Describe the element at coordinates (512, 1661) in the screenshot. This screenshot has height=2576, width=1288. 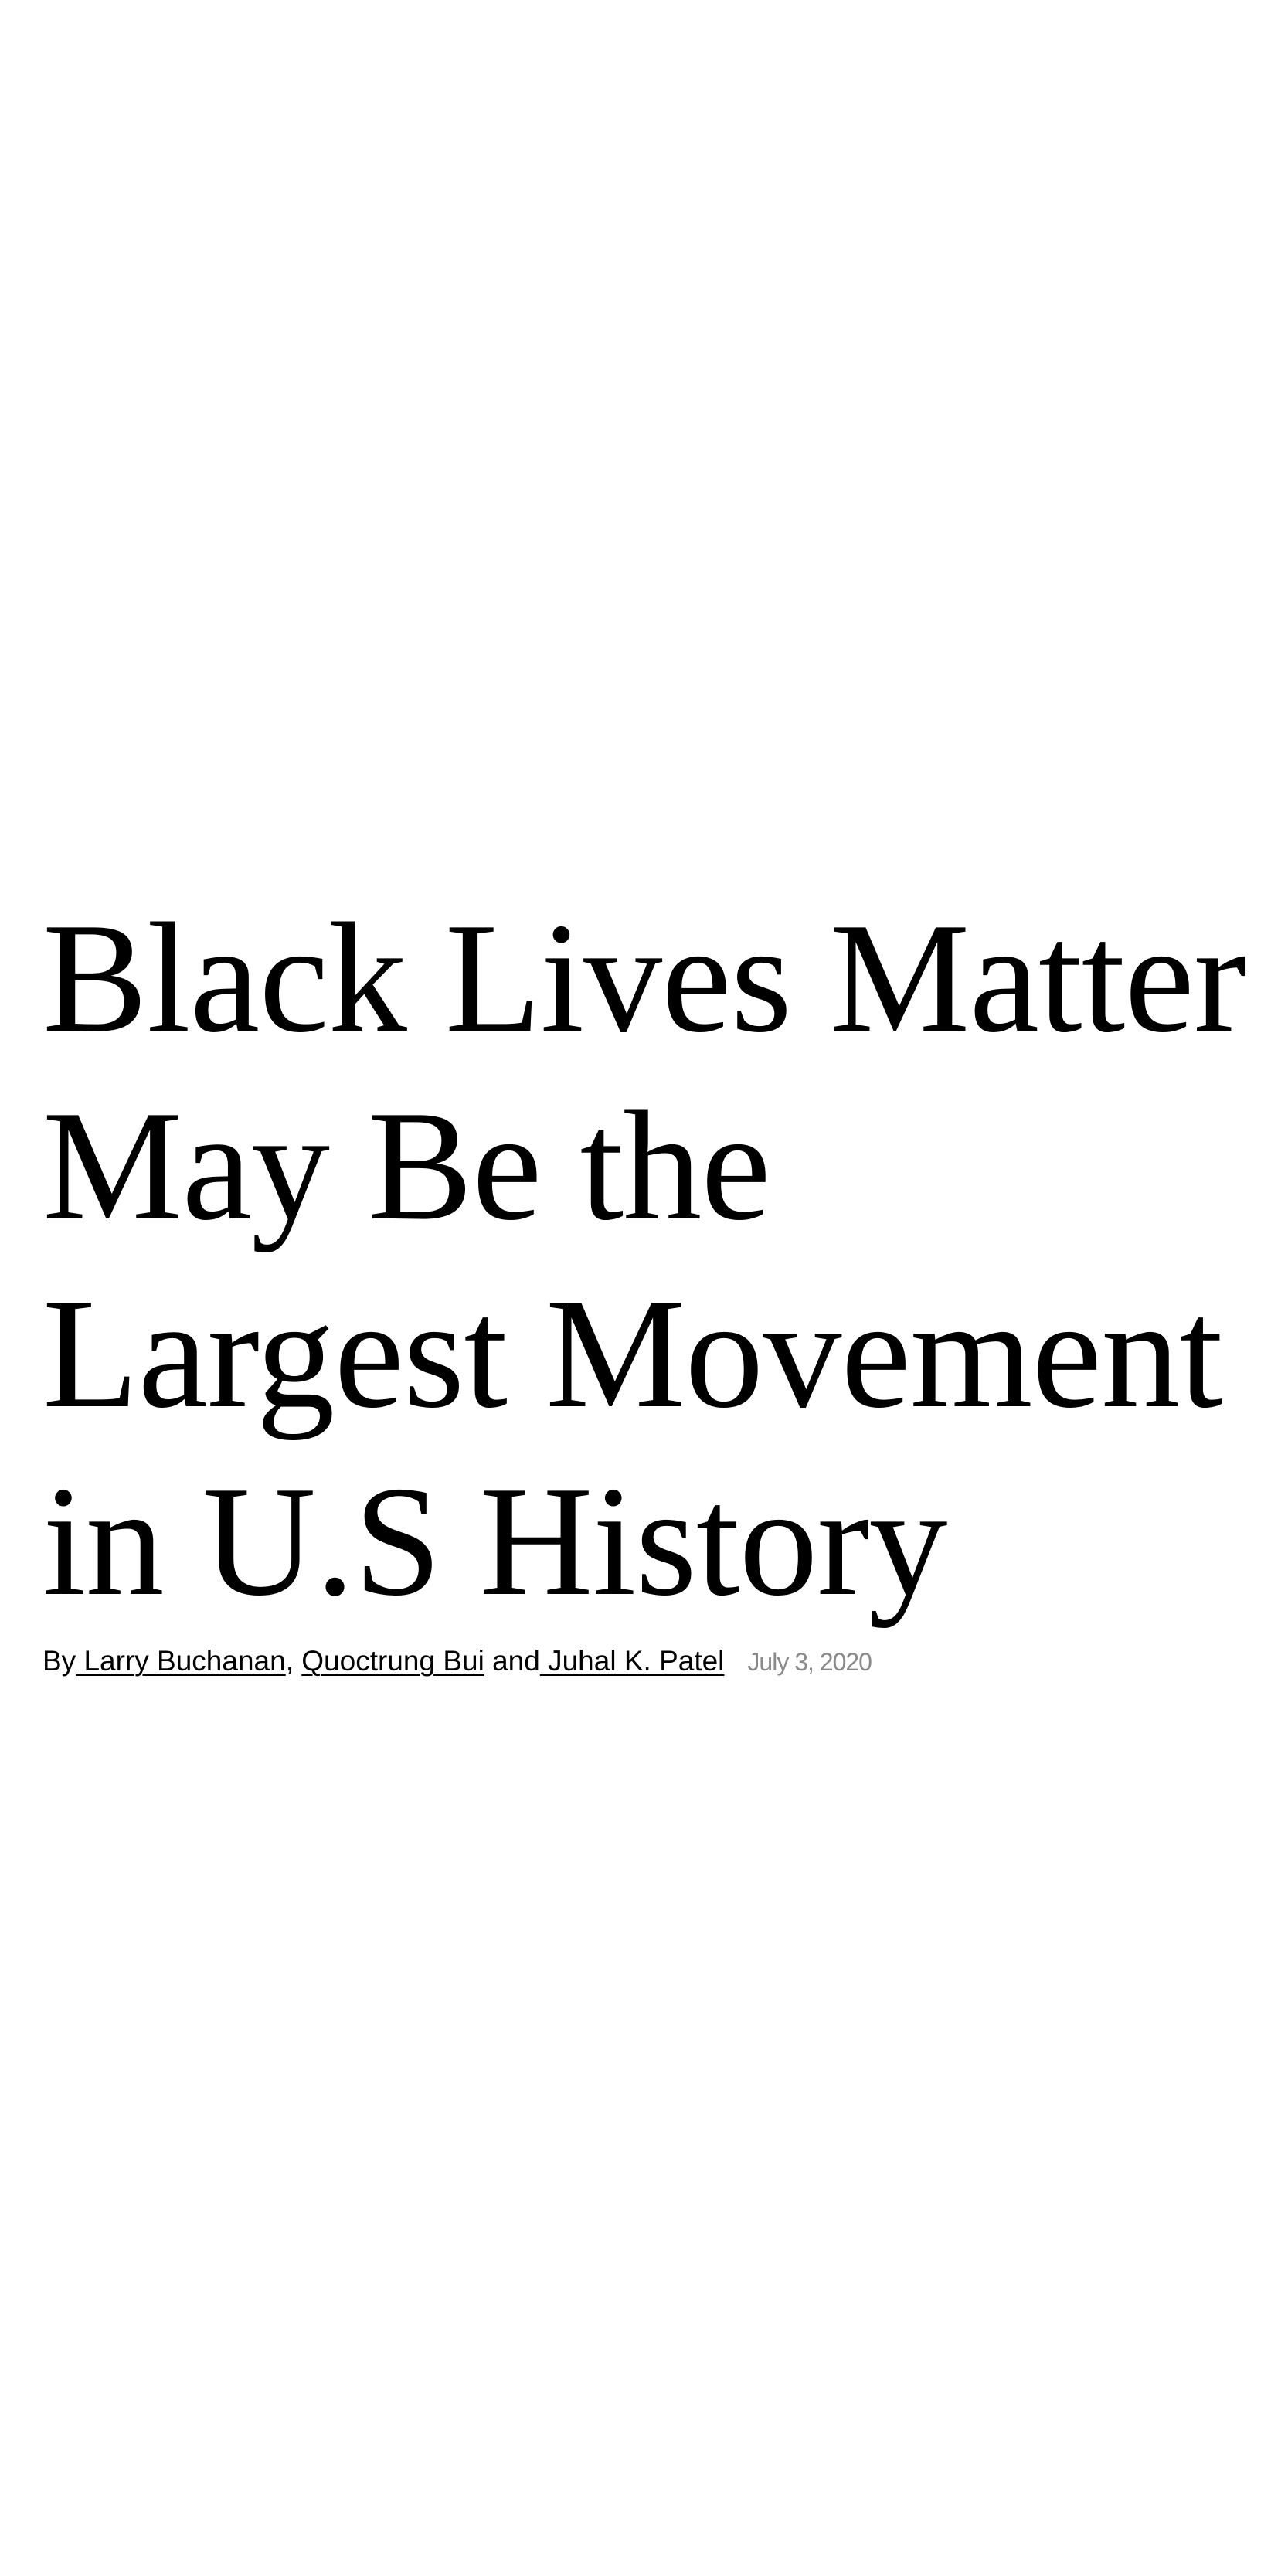
I see `byline-and: and` at that location.